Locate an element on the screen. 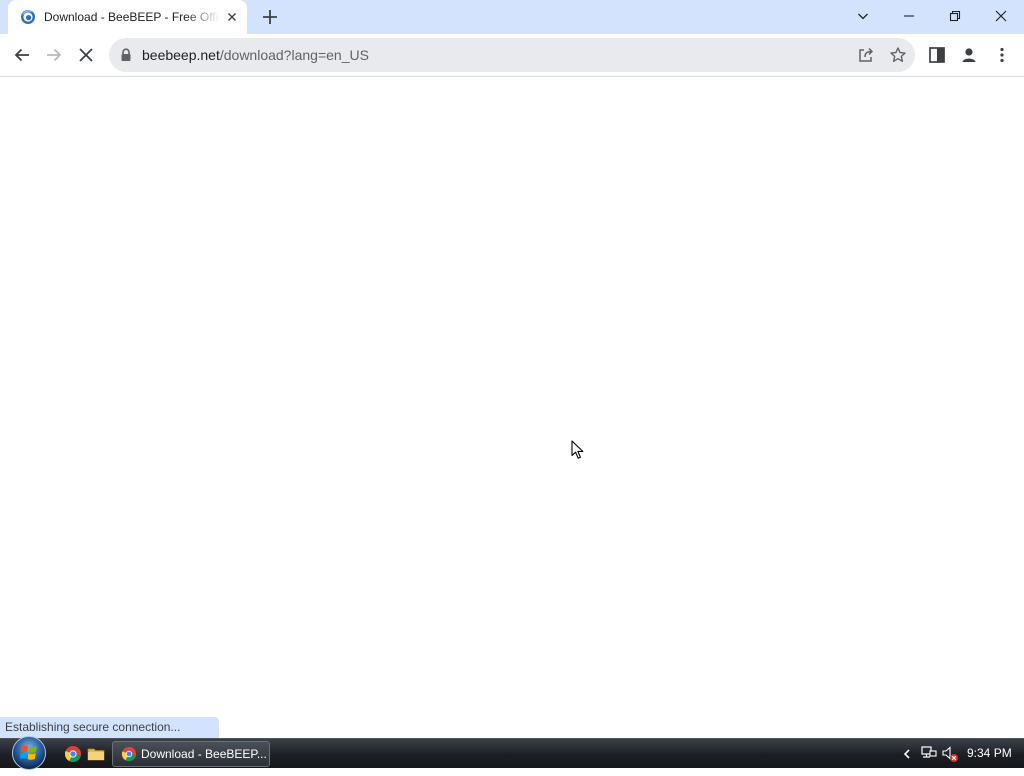 This screenshot has height=776, width=1024. windows-logo-icon is located at coordinates (29, 753).